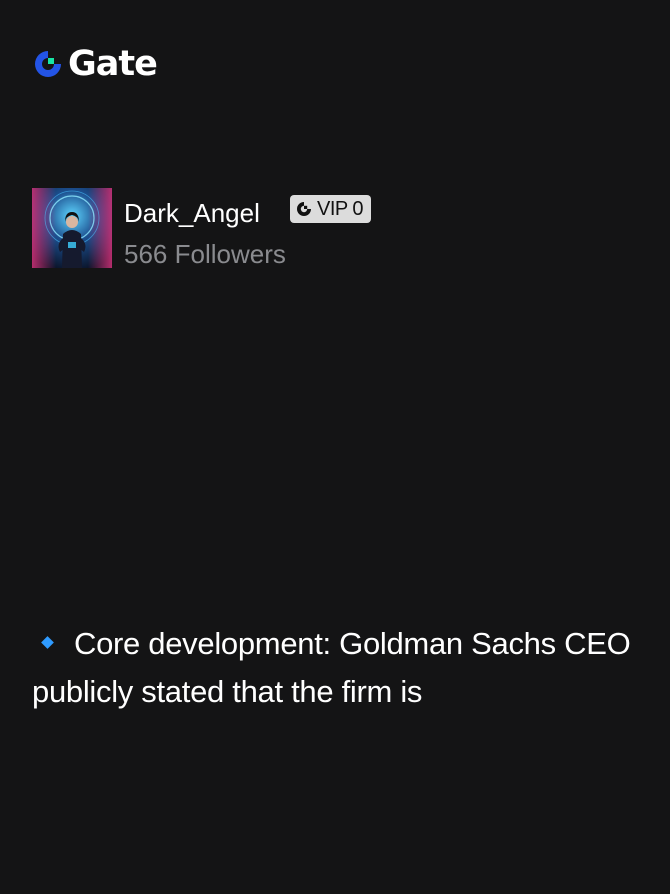 The width and height of the screenshot is (670, 894). Describe the element at coordinates (332, 228) in the screenshot. I see `author-profile: Dark_Angel VIP 0 566 Followers` at that location.